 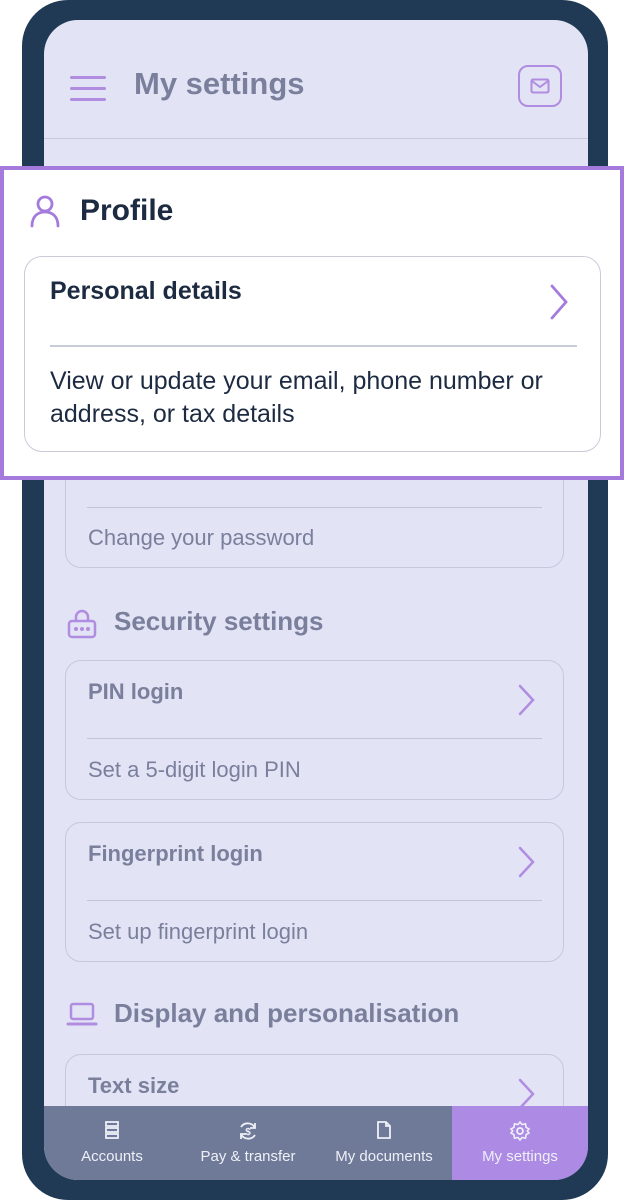 What do you see at coordinates (127, 210) in the screenshot?
I see `section-title-profile: Profile` at bounding box center [127, 210].